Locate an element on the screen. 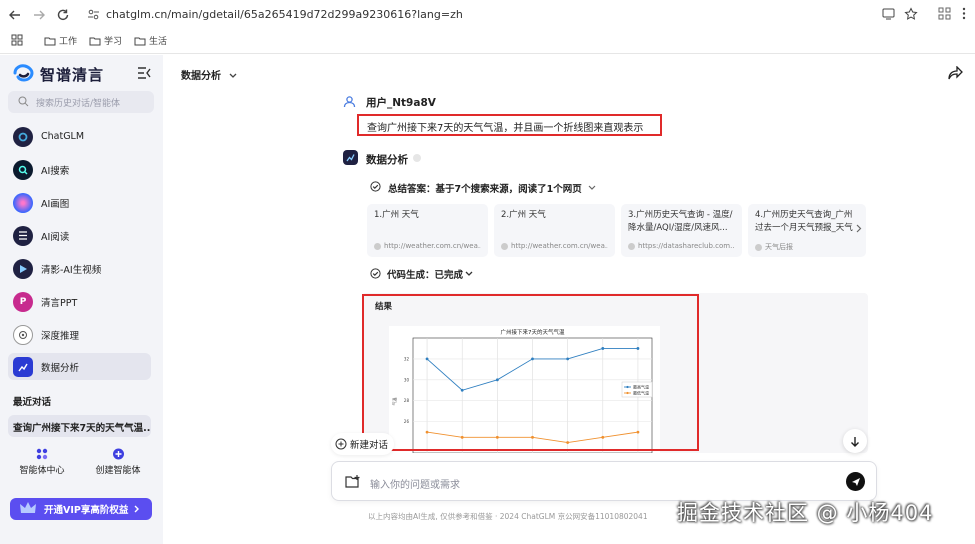 The height and width of the screenshot is (544, 975). sidebar-item-chatglm: ChatGLM is located at coordinates (79, 136).